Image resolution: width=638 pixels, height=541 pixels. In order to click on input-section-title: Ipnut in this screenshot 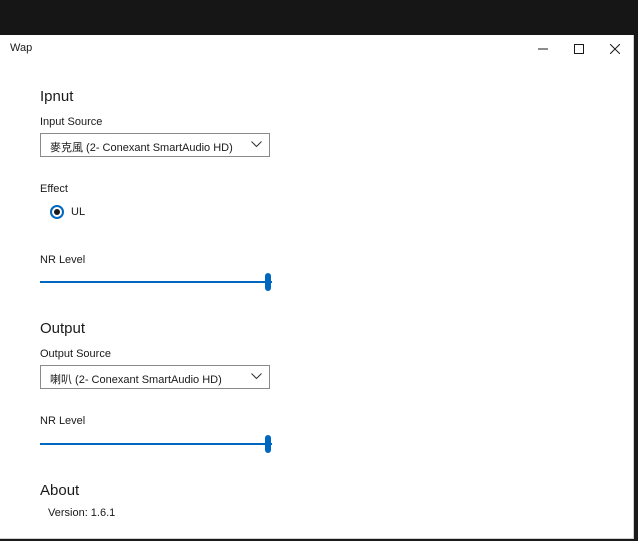, I will do `click(57, 96)`.